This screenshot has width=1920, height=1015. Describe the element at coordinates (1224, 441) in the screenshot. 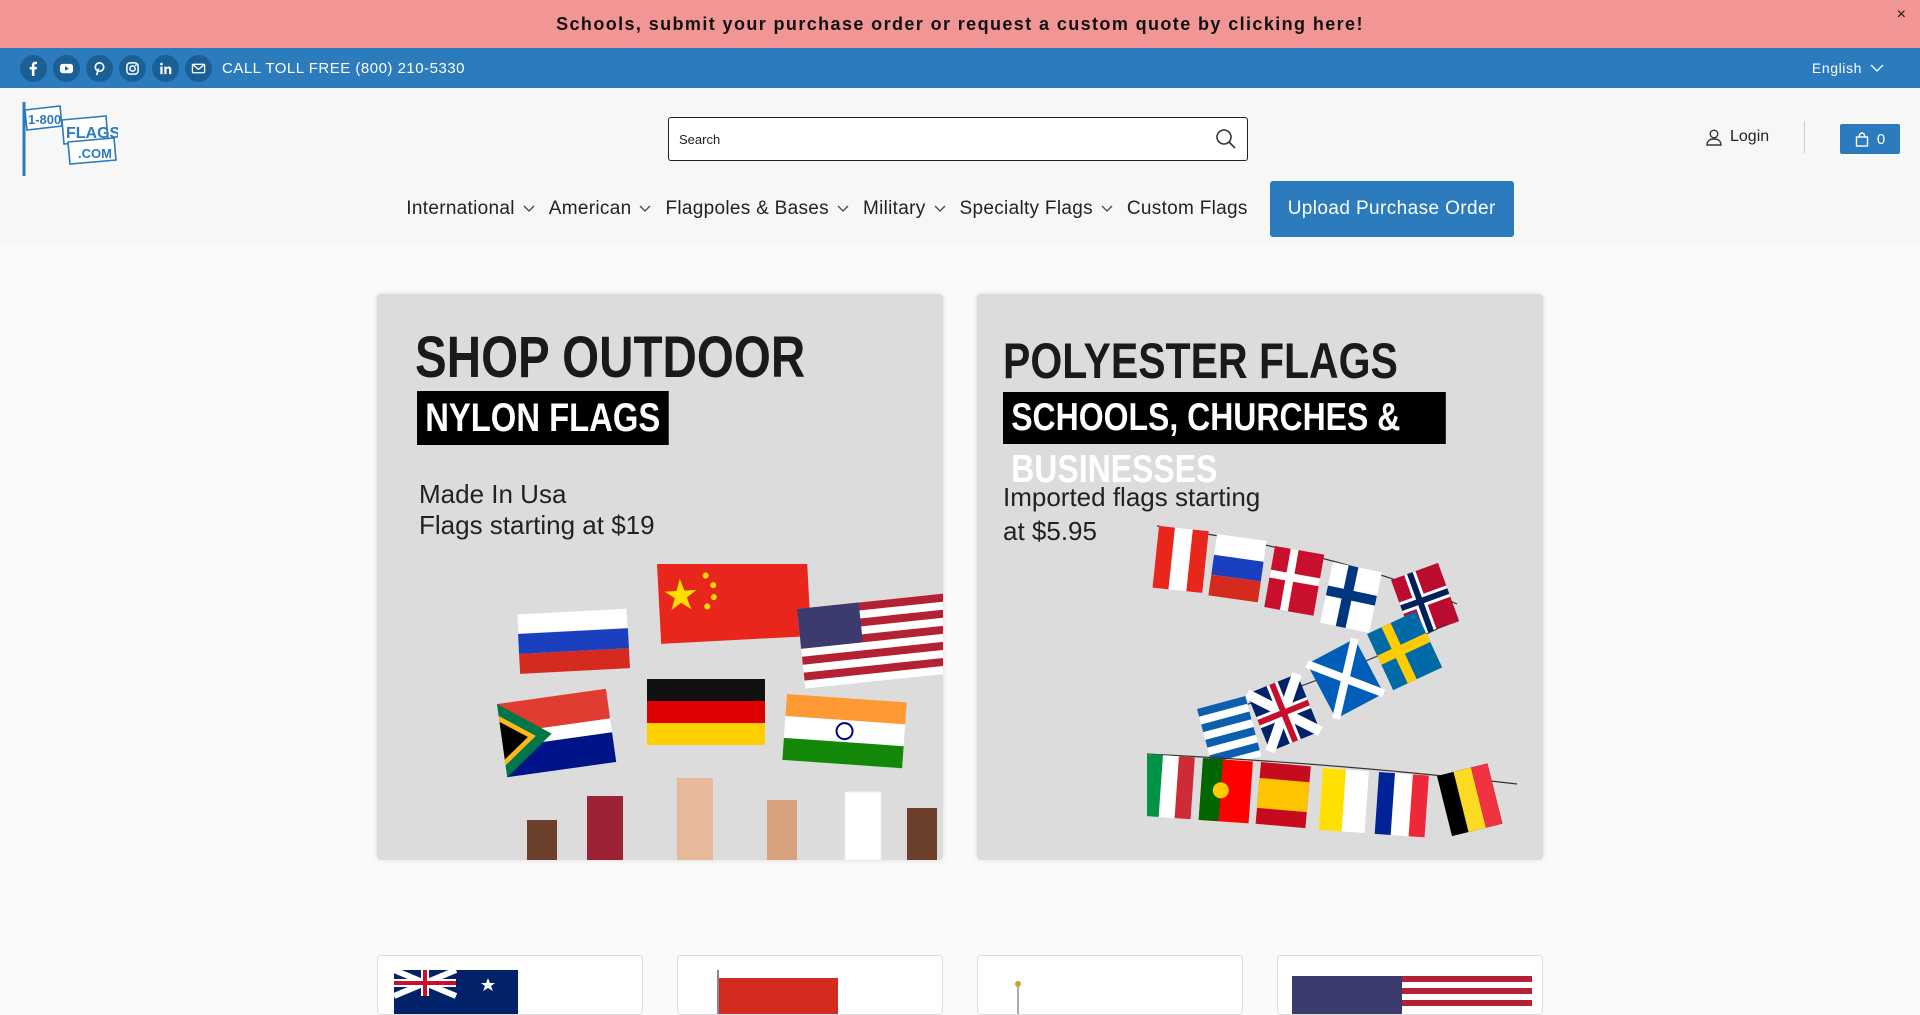

I see `banner-tag: SCHOOLS, CHURCHES & BUSINESSES` at that location.